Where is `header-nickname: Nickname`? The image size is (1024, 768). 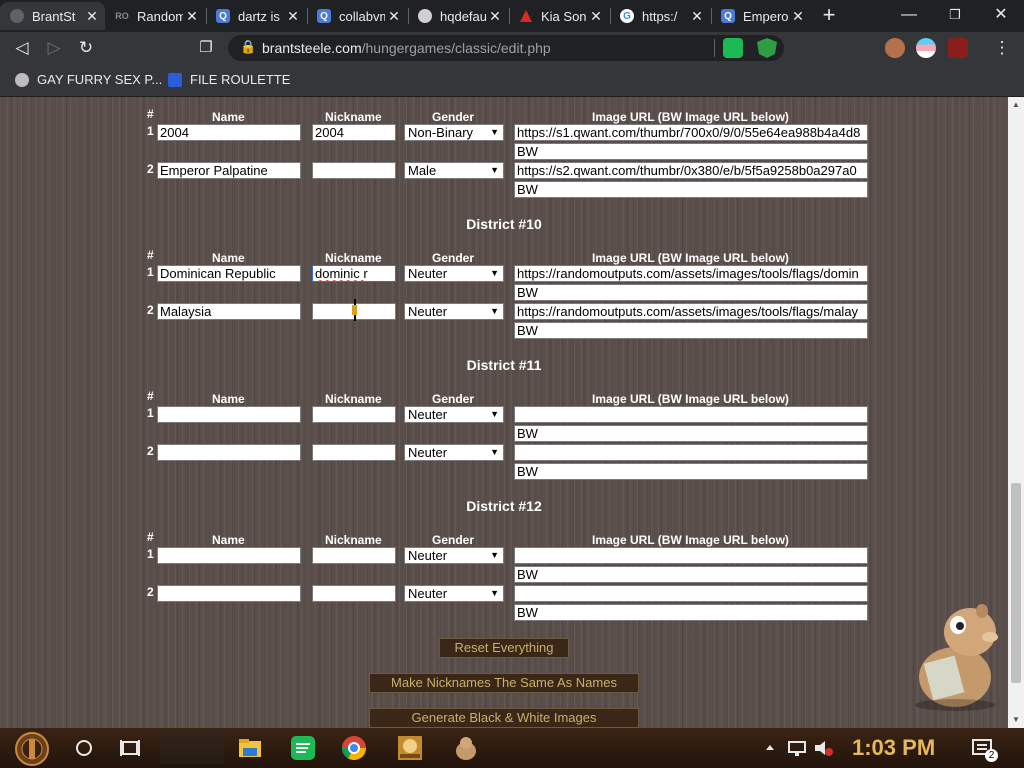
header-nickname: Nickname is located at coordinates (353, 117).